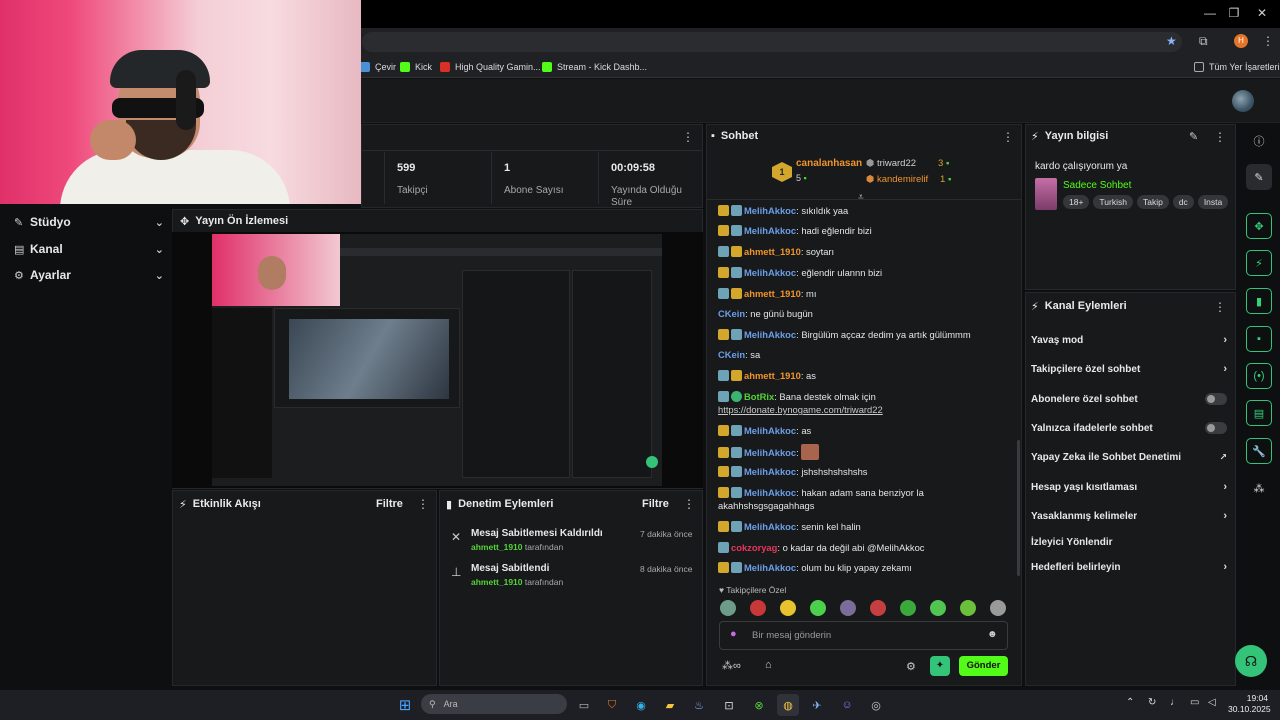 This screenshot has height=720, width=1280. I want to click on all-bookmarks: Tüm Yer İşaretleri, so click(1237, 67).